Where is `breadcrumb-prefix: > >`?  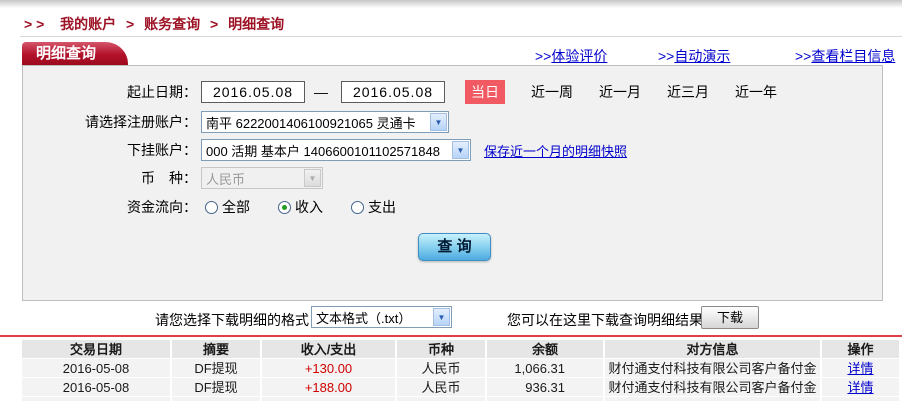
breadcrumb-prefix: > > is located at coordinates (34, 24).